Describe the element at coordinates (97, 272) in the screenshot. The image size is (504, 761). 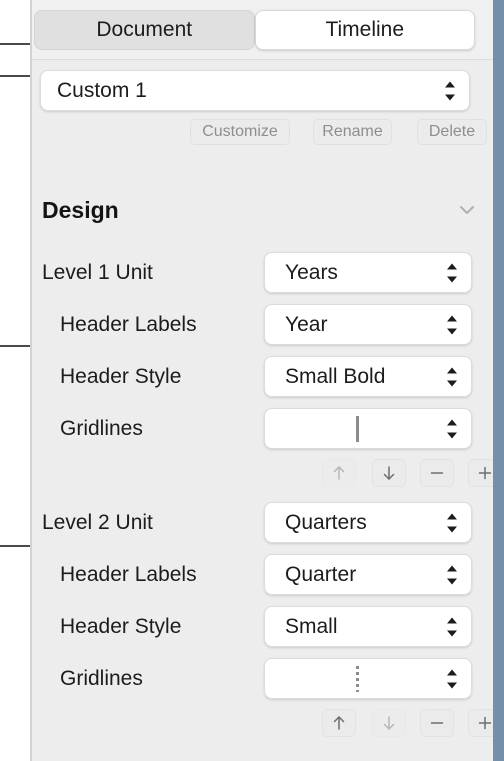
I see `row-label: Level 1 Unit` at that location.